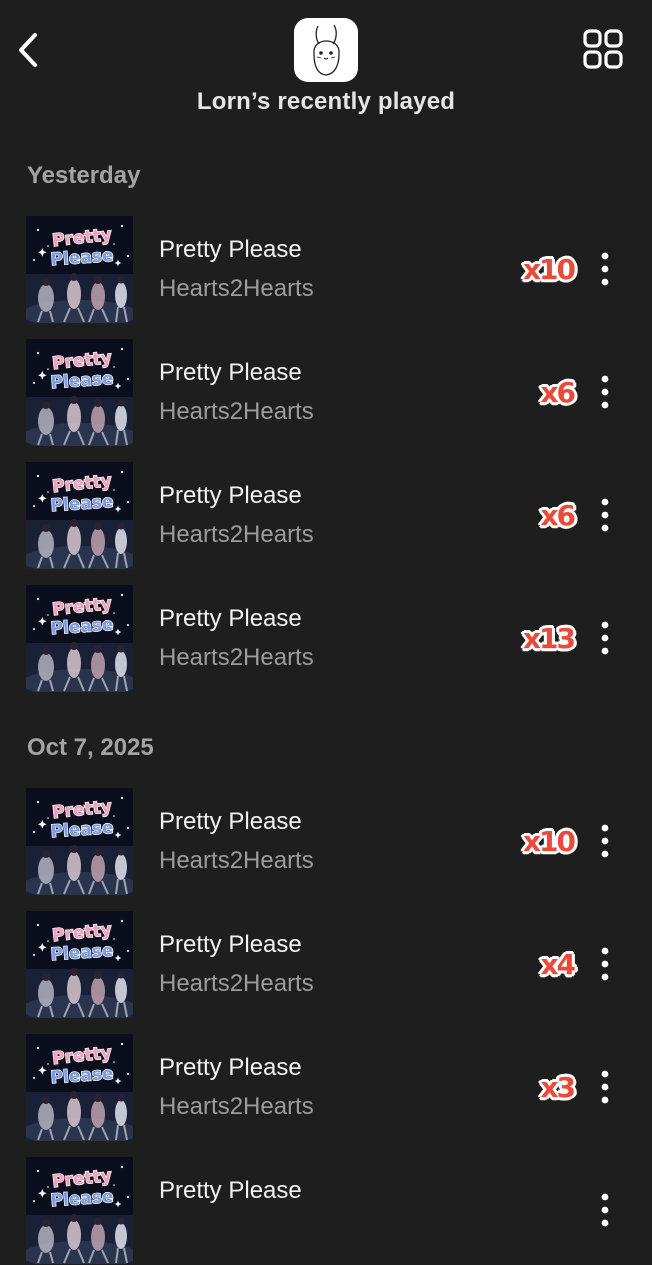  I want to click on top-bar: Lorn’s recently played, so click(326, 65).